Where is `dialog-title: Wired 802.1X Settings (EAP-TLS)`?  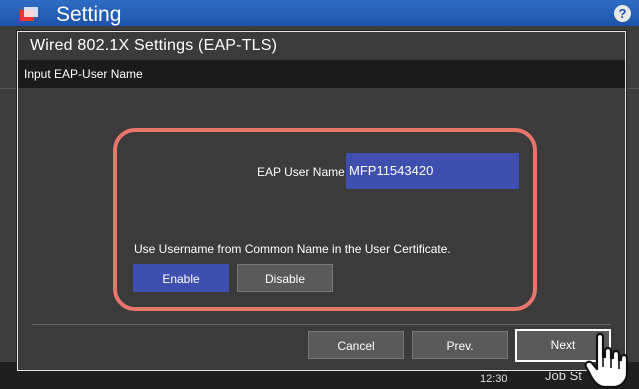
dialog-title: Wired 802.1X Settings (EAP-TLS) is located at coordinates (154, 45).